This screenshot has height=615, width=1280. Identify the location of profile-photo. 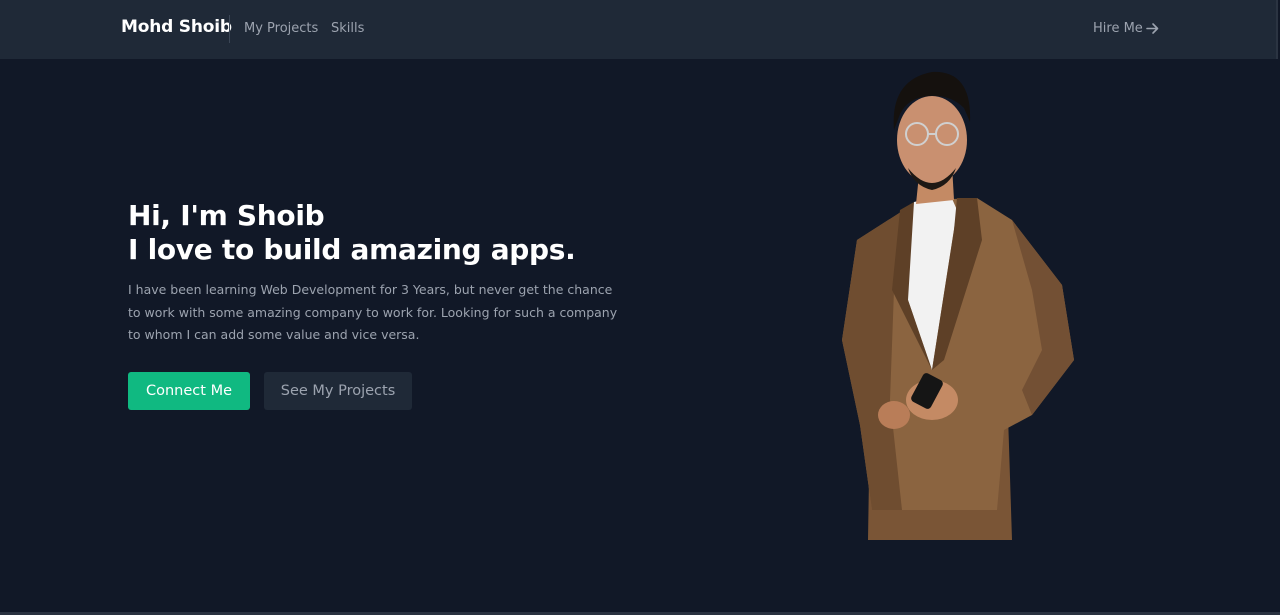
(956, 305).